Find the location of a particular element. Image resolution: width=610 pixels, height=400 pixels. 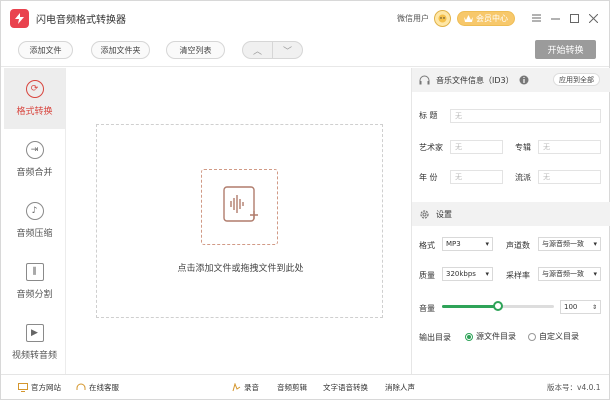

quality-label: 质量 is located at coordinates (427, 275).